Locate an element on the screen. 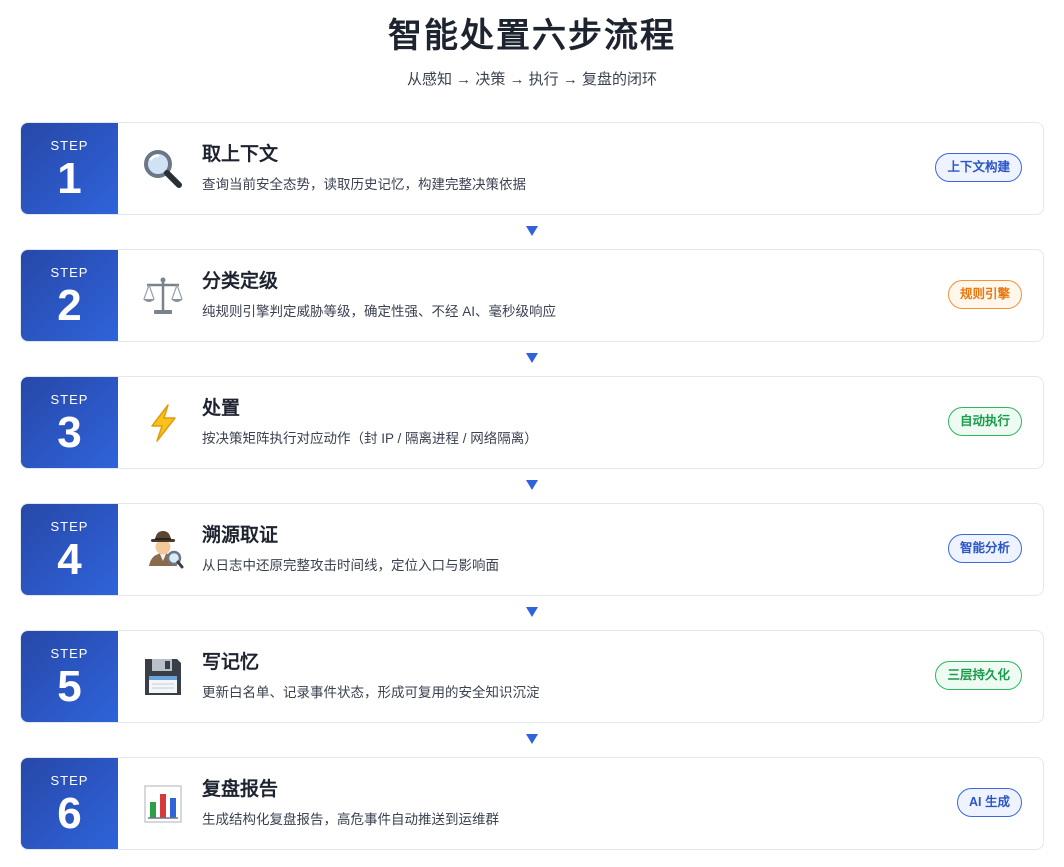  step-box: STEP 5 is located at coordinates (69, 676).